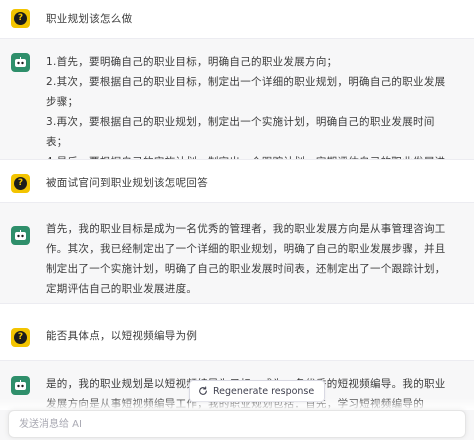  What do you see at coordinates (237, 19) in the screenshot?
I see `message-user-1: ? 职业规划该怎么做` at bounding box center [237, 19].